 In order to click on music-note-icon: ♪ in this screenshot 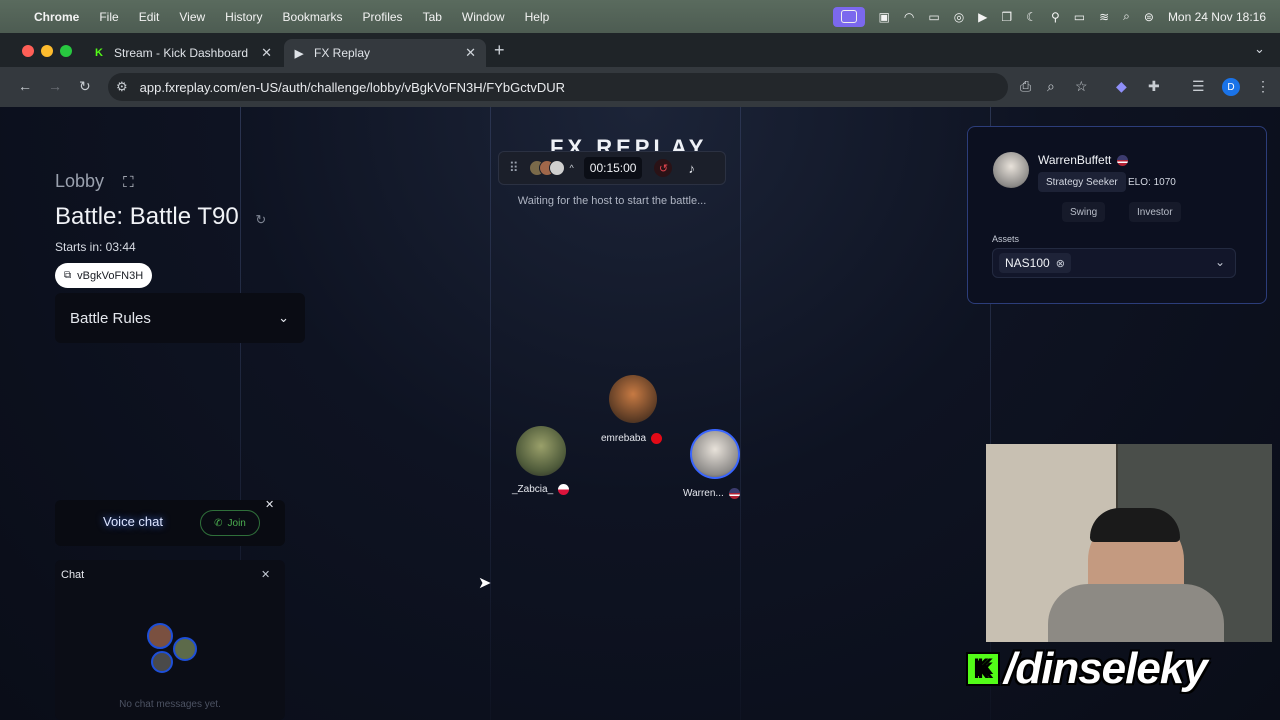, I will do `click(691, 168)`.